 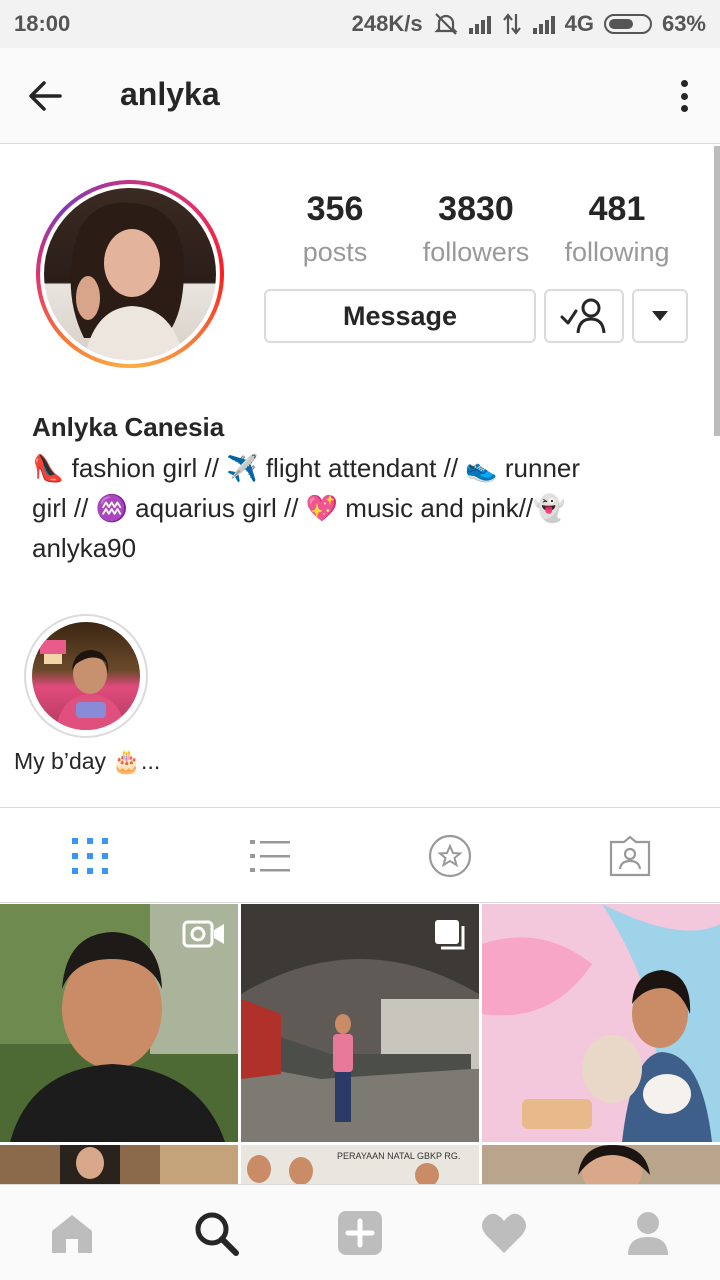 I want to click on stat-following: 481 following, so click(x=617, y=229).